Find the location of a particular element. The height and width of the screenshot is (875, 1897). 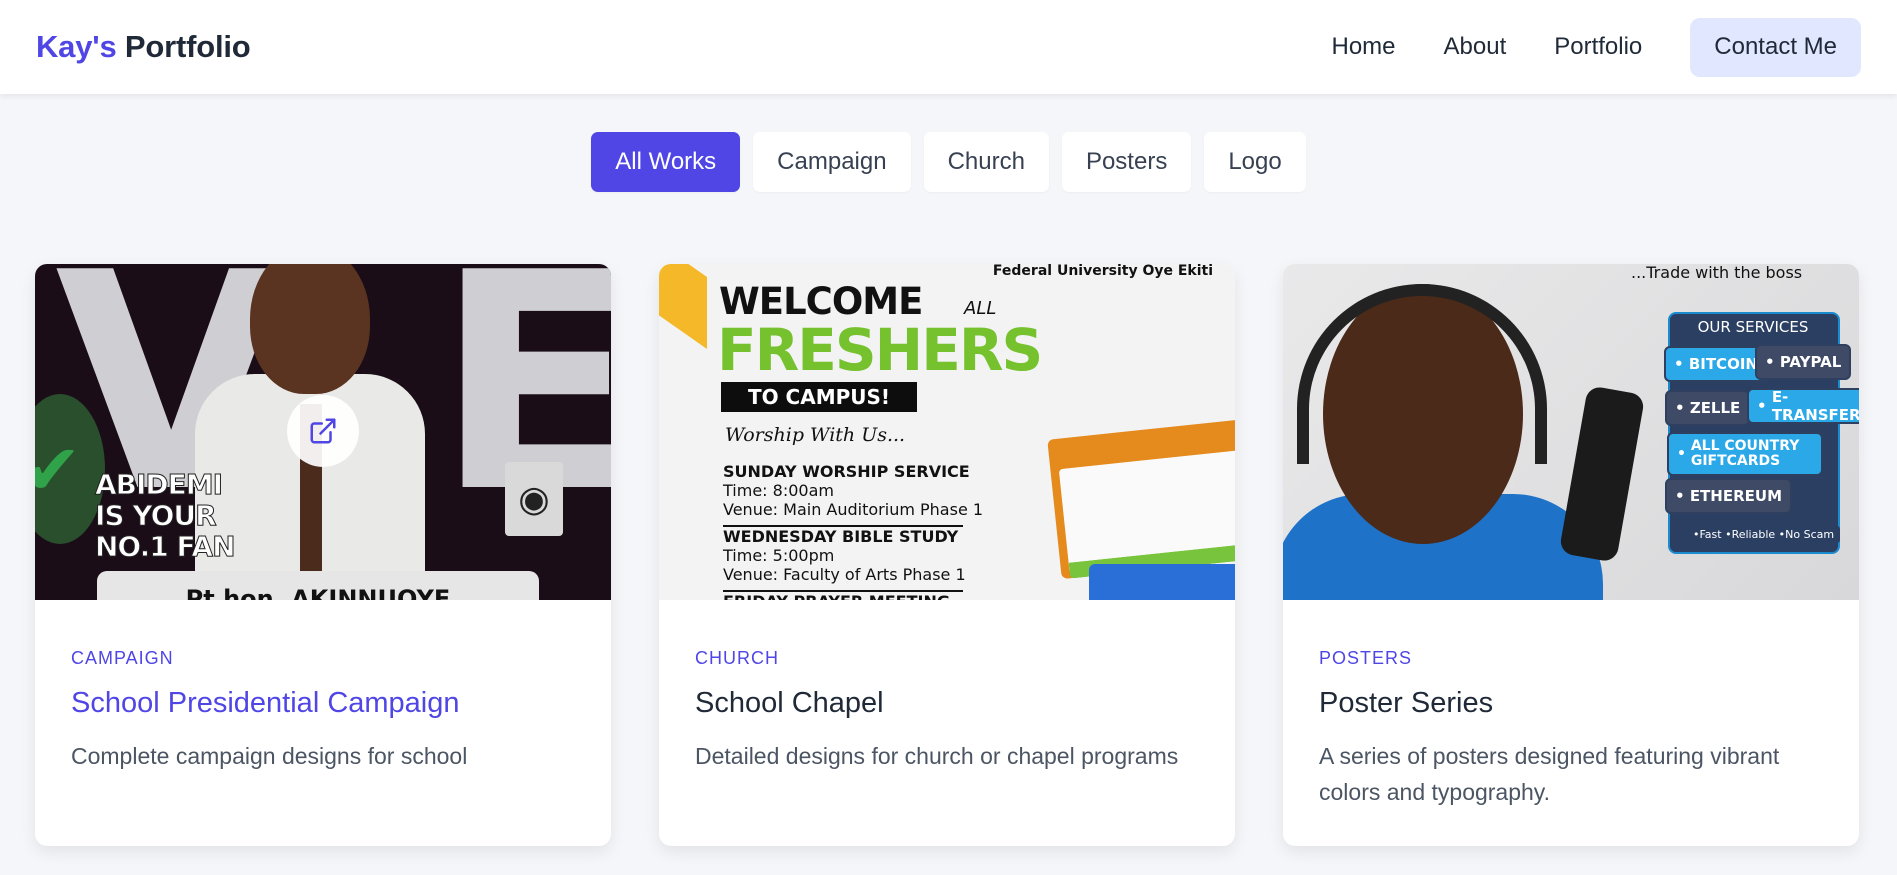

service-ethereum: • ETHEREUM is located at coordinates (1728, 496).